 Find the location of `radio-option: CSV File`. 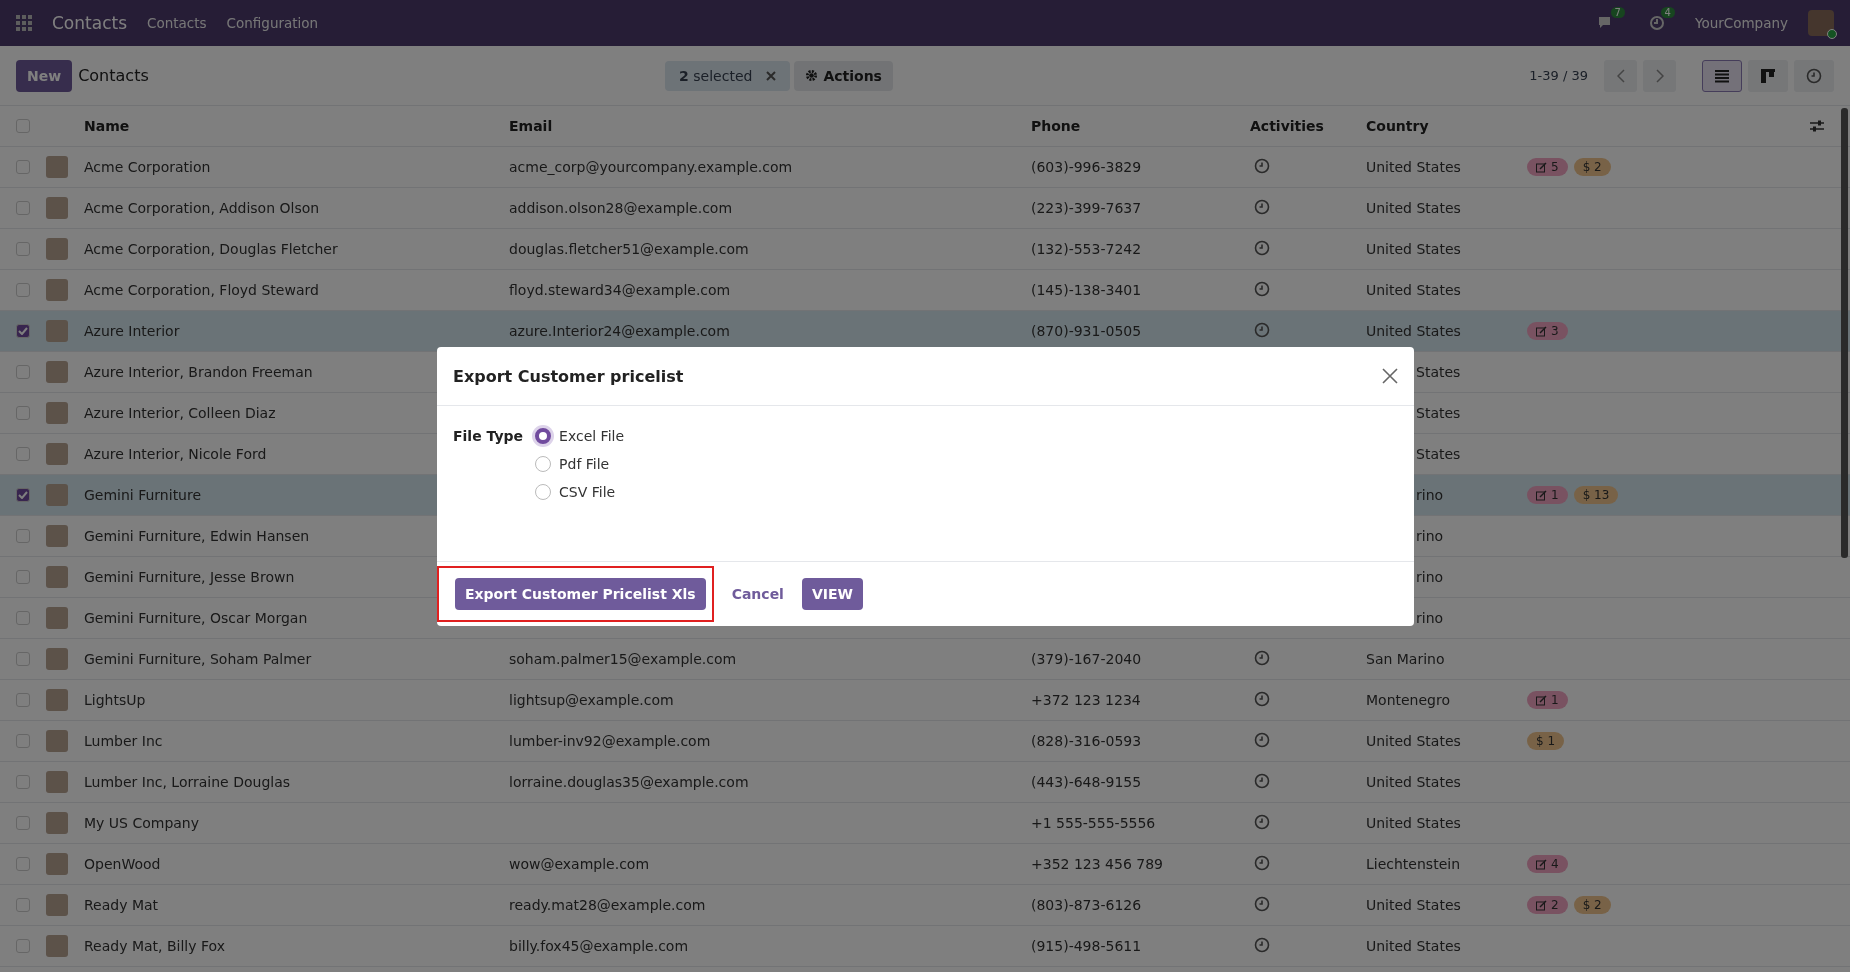

radio-option: CSV File is located at coordinates (580, 492).